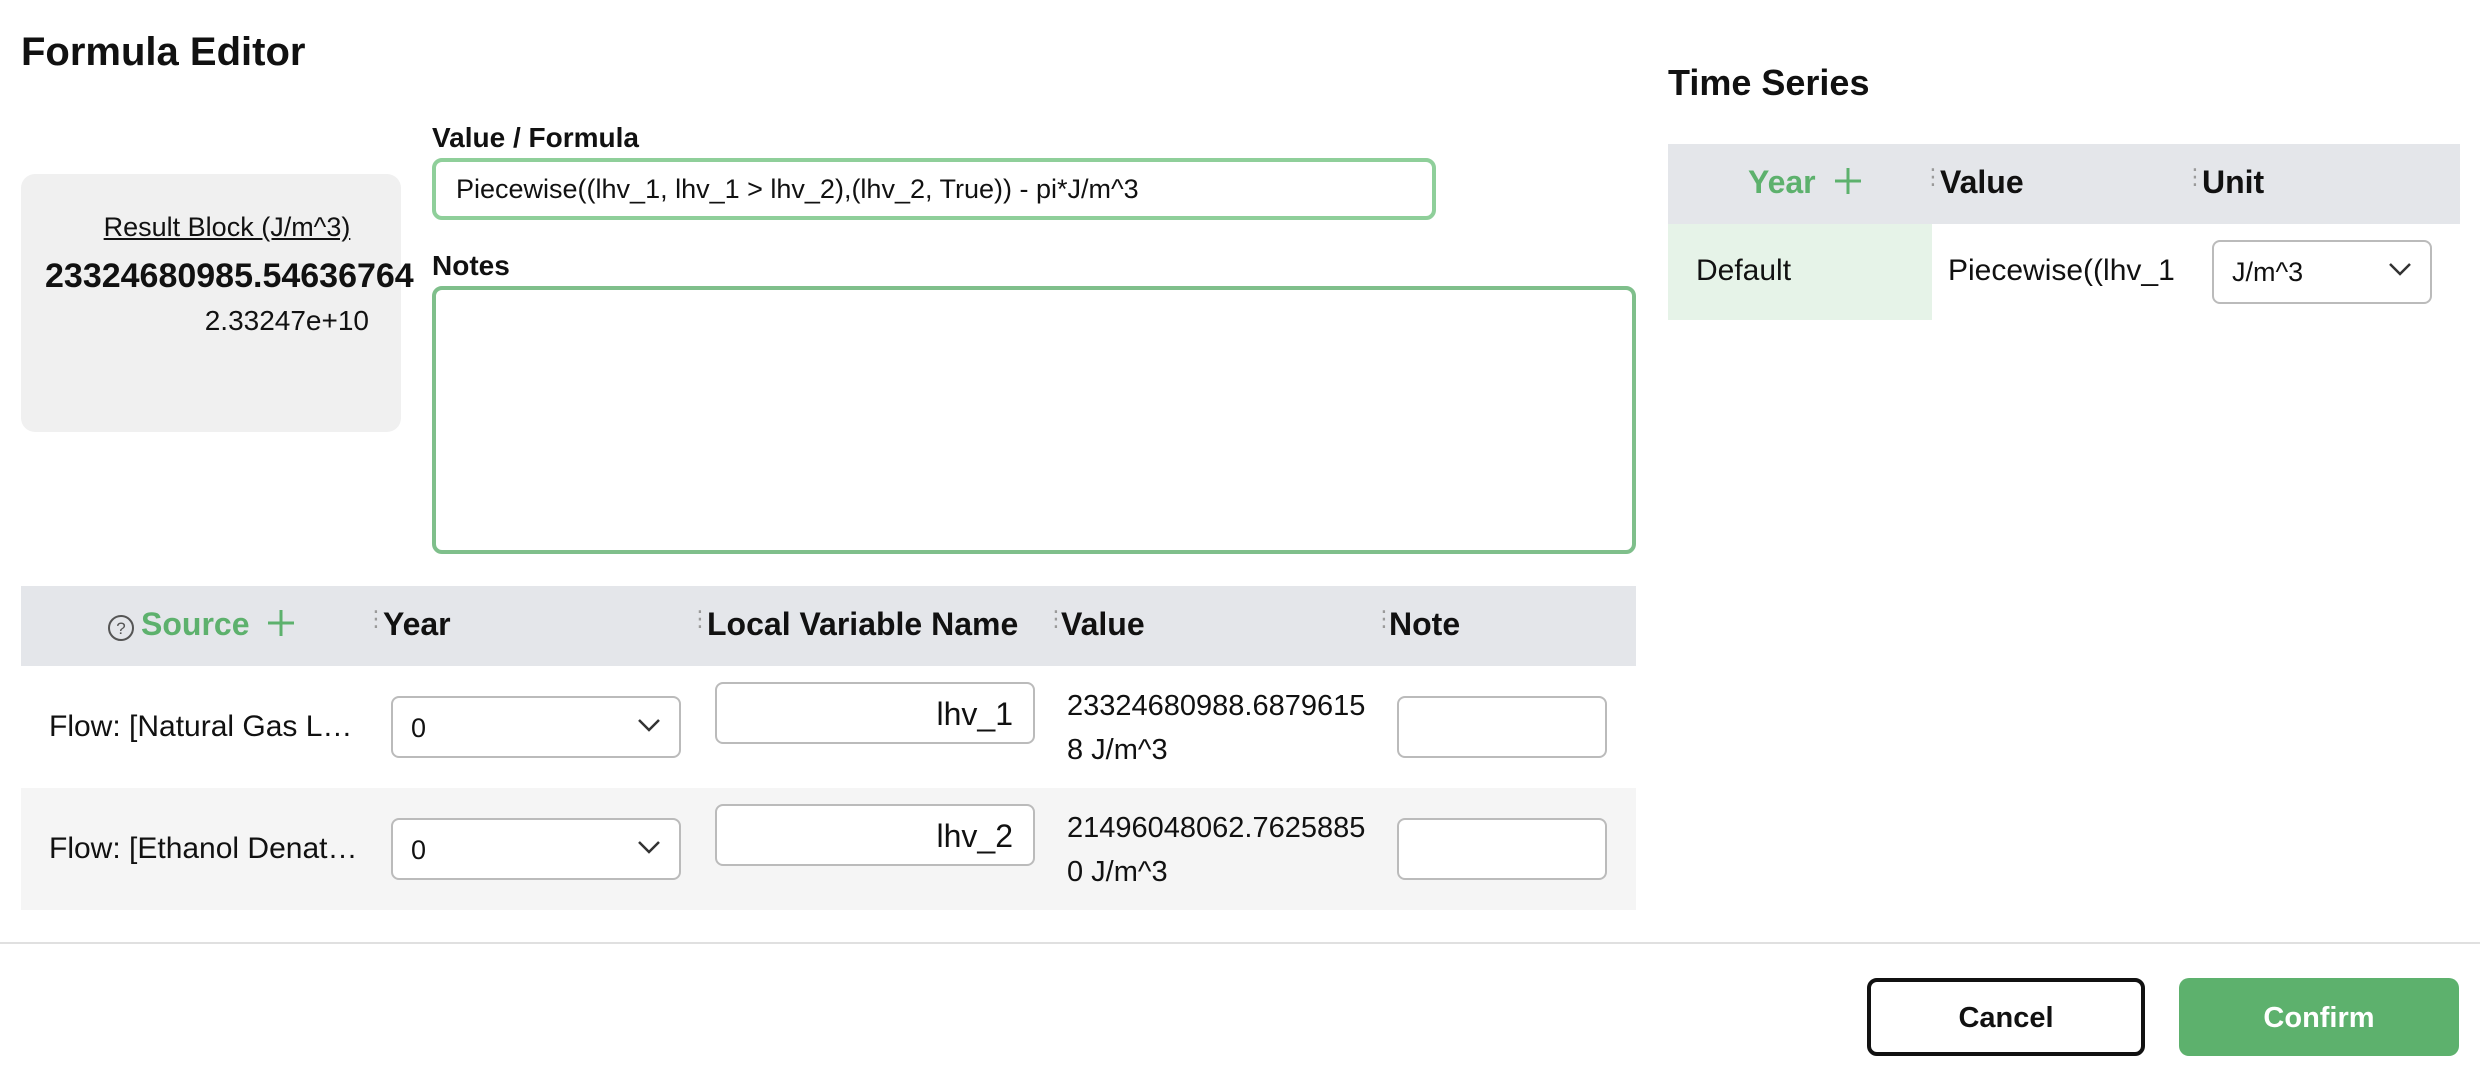  I want to click on ts-year-cell: Default, so click(1800, 272).